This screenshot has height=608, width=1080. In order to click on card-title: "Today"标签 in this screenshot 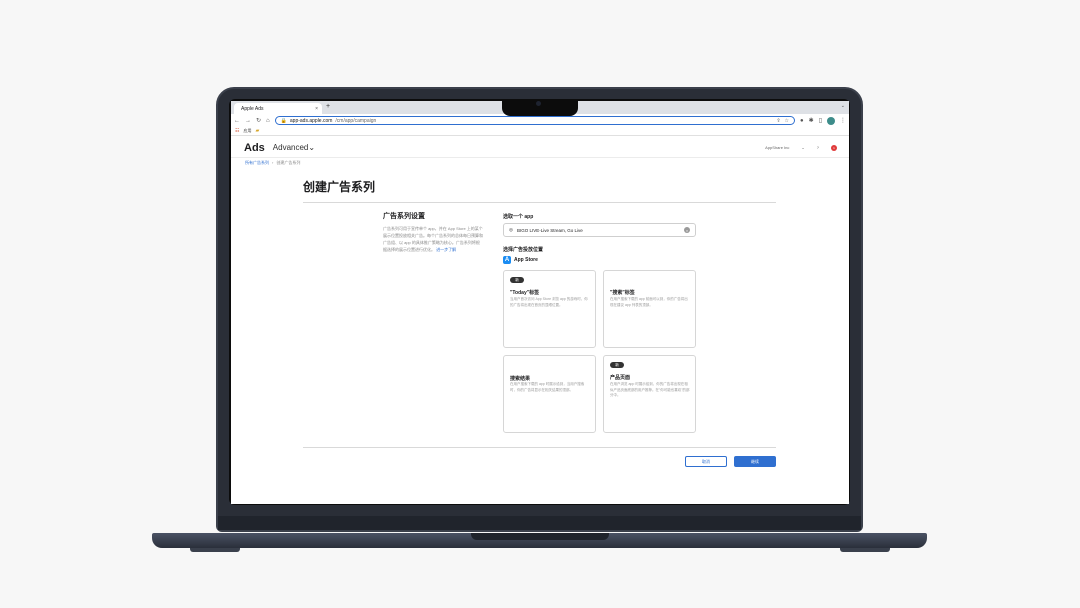, I will do `click(525, 293)`.